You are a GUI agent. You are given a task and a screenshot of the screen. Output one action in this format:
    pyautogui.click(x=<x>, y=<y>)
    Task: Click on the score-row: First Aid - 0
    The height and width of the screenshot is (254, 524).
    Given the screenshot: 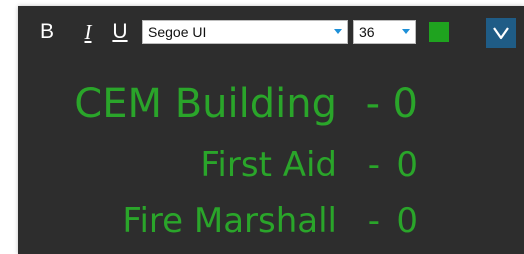 What is the action you would take?
    pyautogui.click(x=218, y=165)
    